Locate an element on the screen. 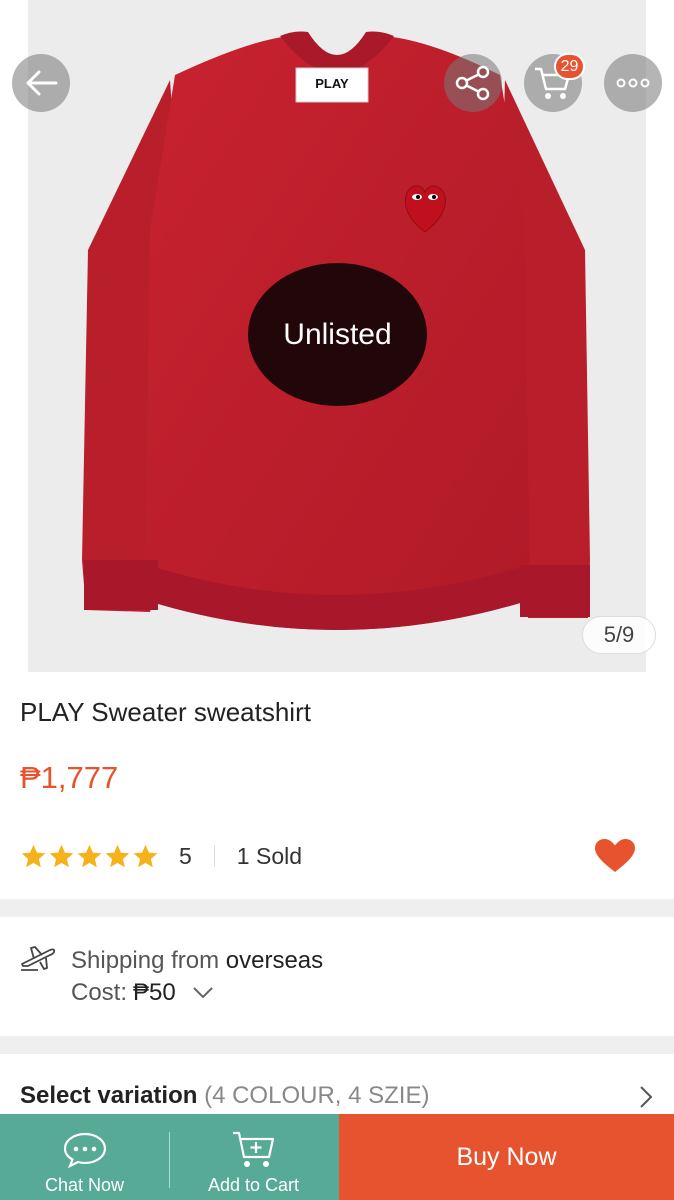  image-page-indicator: 5/9 is located at coordinates (619, 635).